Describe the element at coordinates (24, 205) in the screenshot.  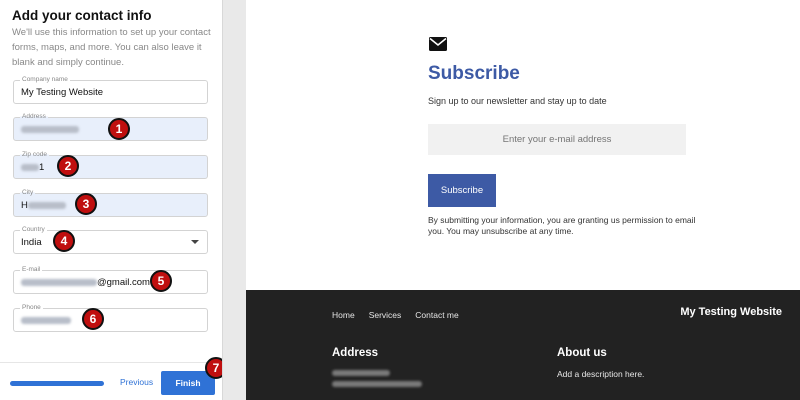
I see `city-visible-text: H` at that location.